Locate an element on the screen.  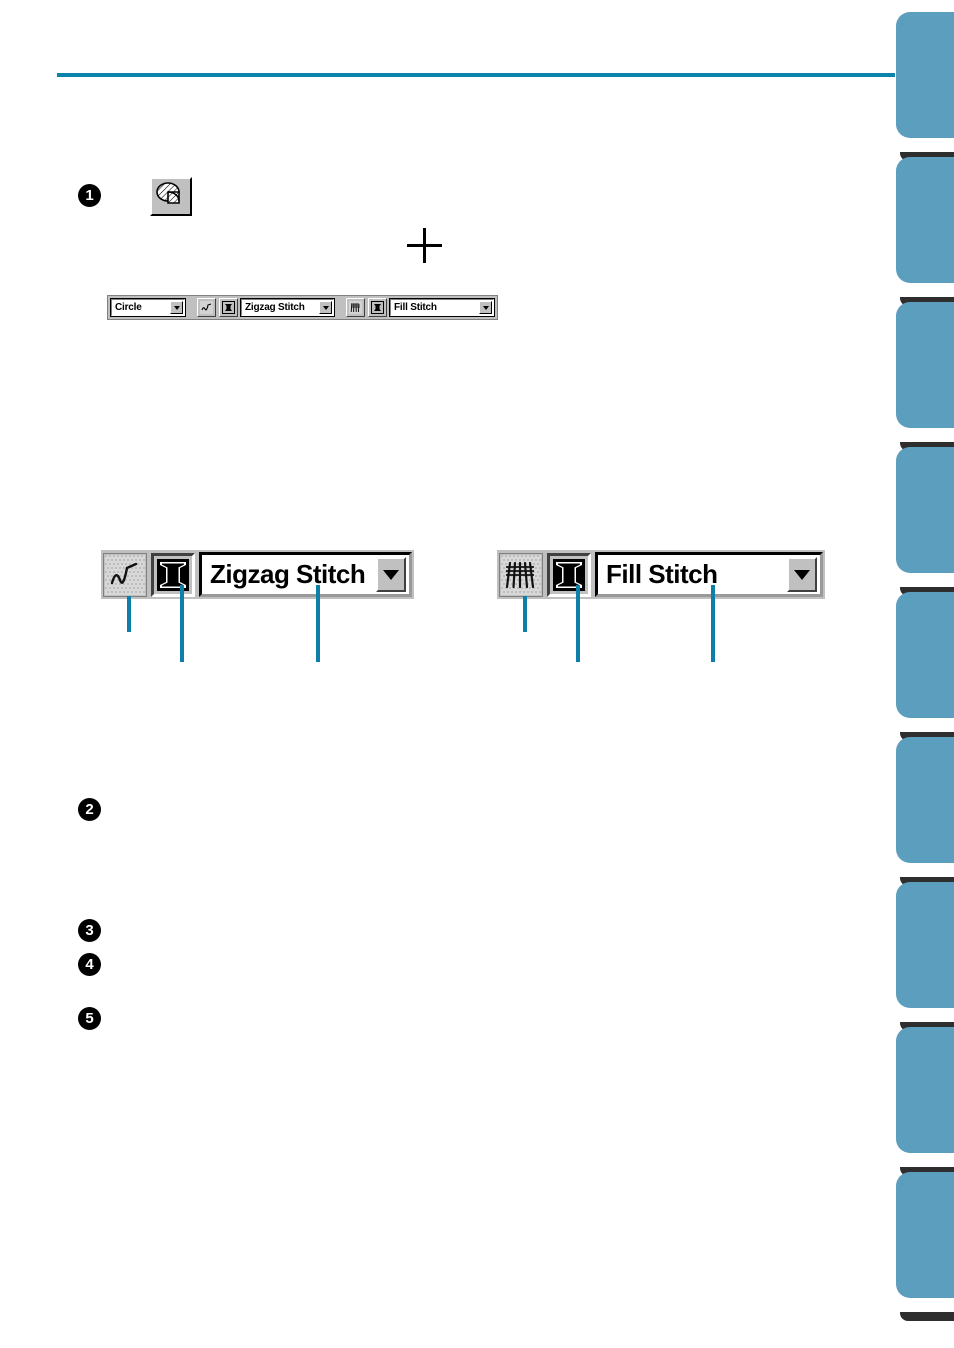
leader-line-thread-color is located at coordinates (182, 623).